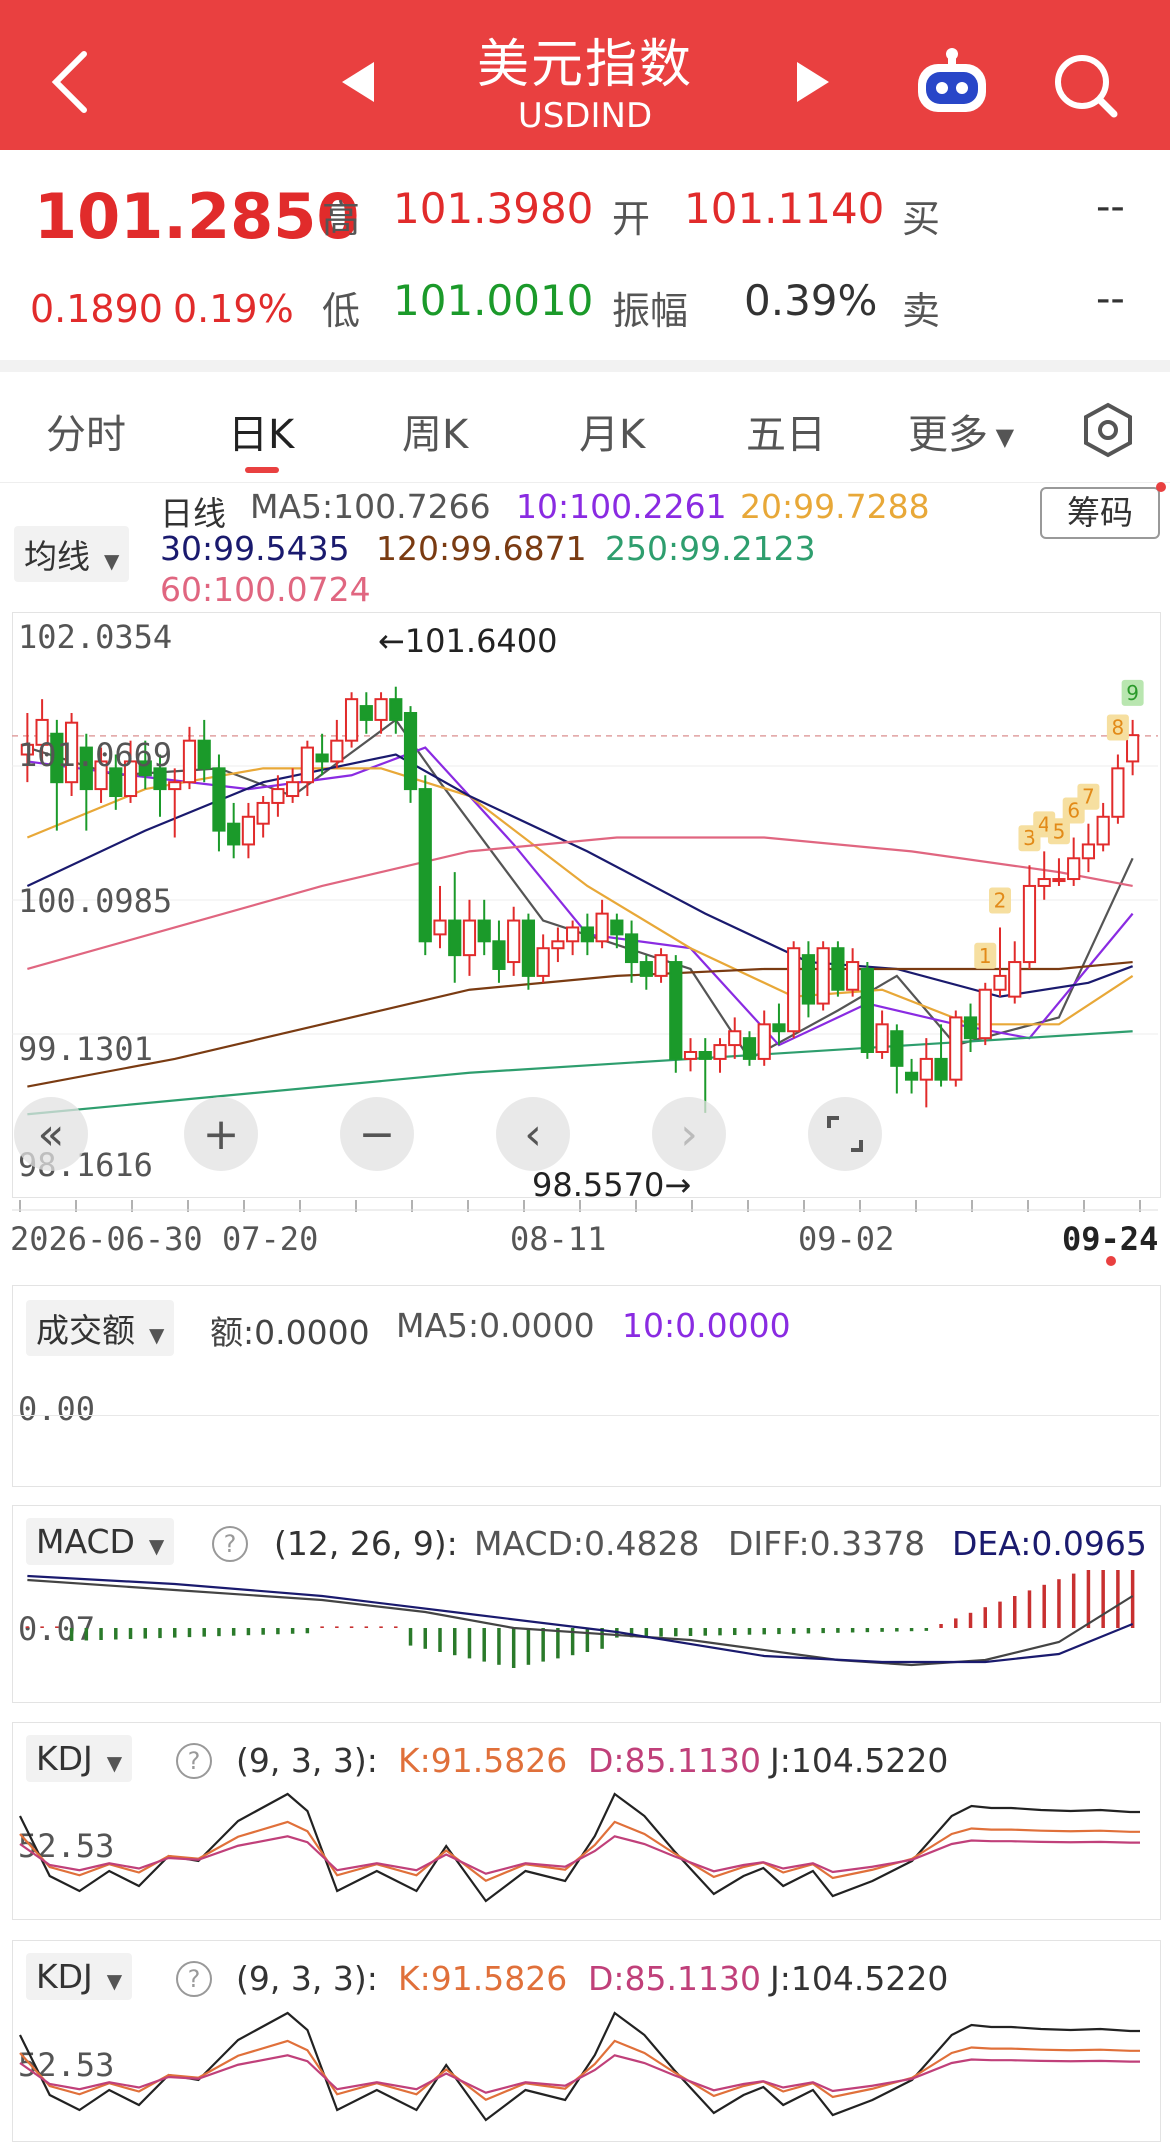 The width and height of the screenshot is (1170, 2155). I want to click on next-triangle-icon, so click(814, 84).